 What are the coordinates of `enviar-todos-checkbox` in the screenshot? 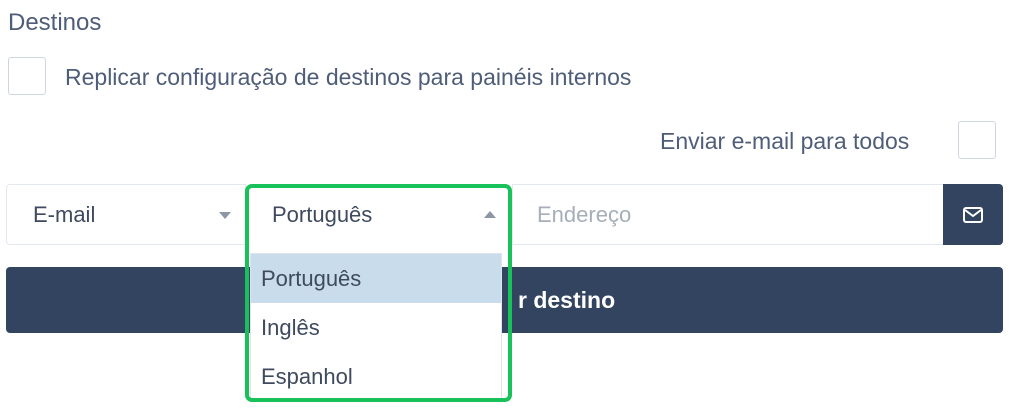 It's located at (977, 140).